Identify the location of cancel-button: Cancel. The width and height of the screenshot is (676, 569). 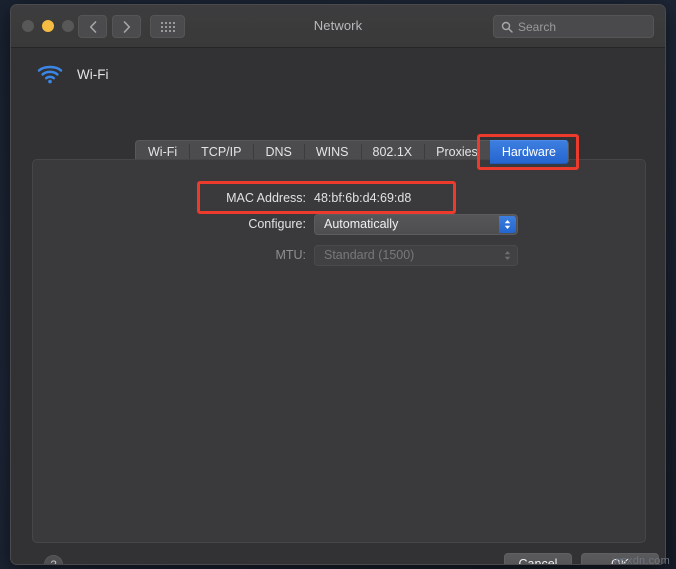
(538, 558).